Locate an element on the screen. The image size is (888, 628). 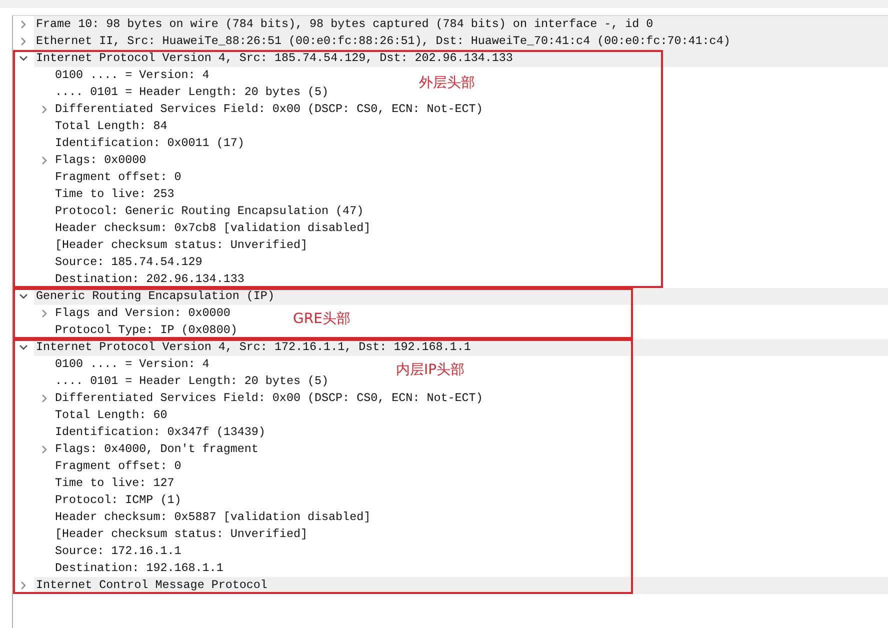
tree-item: Source: 172.16.1.1 is located at coordinates (118, 551).